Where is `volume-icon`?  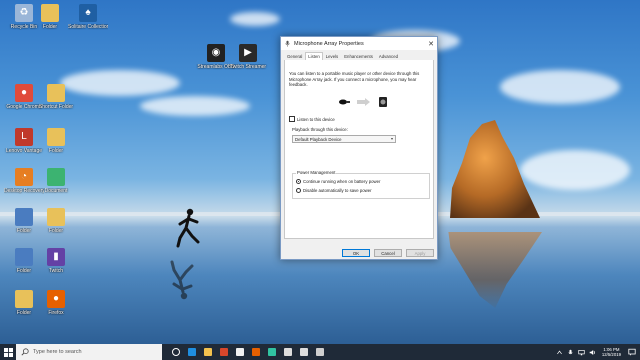
volume-icon is located at coordinates (592, 352).